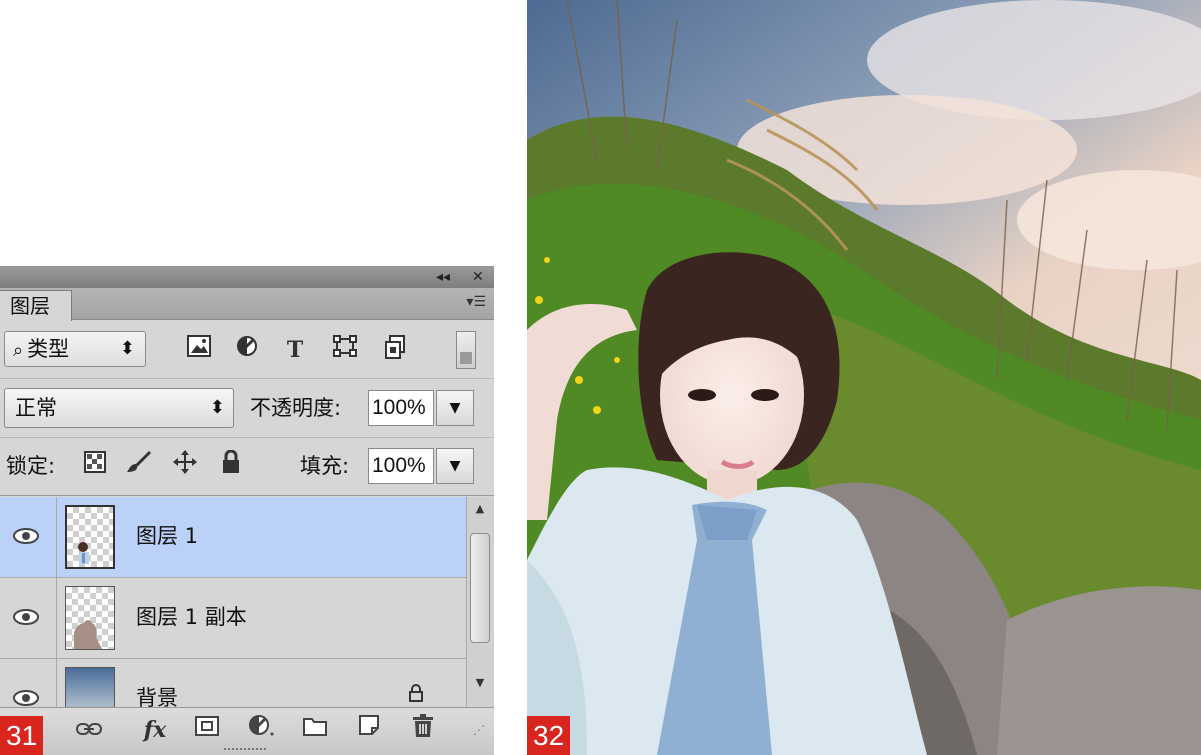 This screenshot has height=755, width=1201. I want to click on tab-layers: 图层, so click(36, 305).